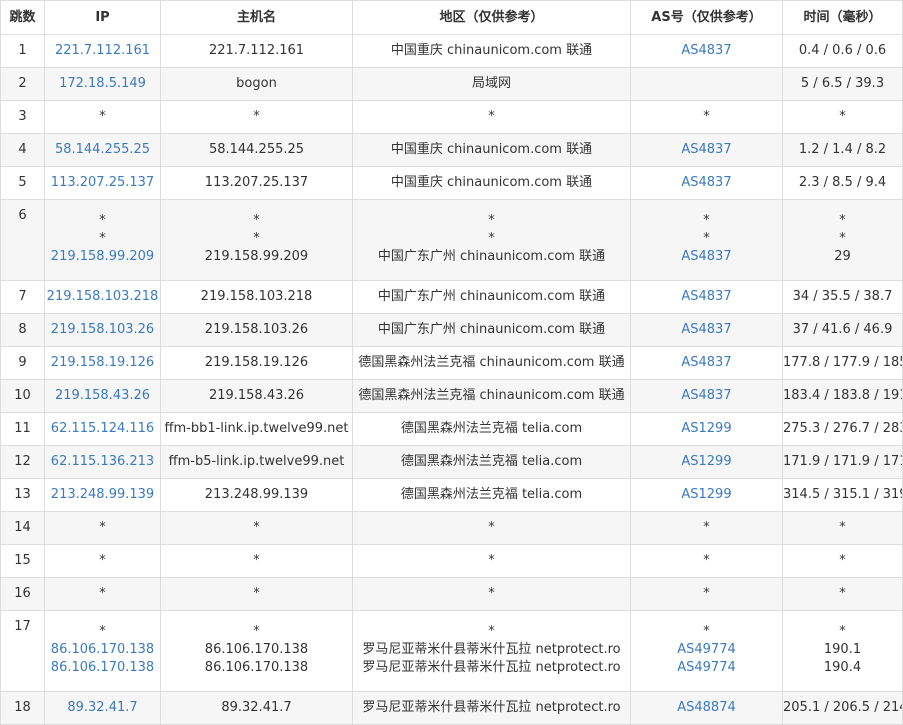 The image size is (903, 725). Describe the element at coordinates (102, 257) in the screenshot. I see `ip-link: 219.158.99.209` at that location.